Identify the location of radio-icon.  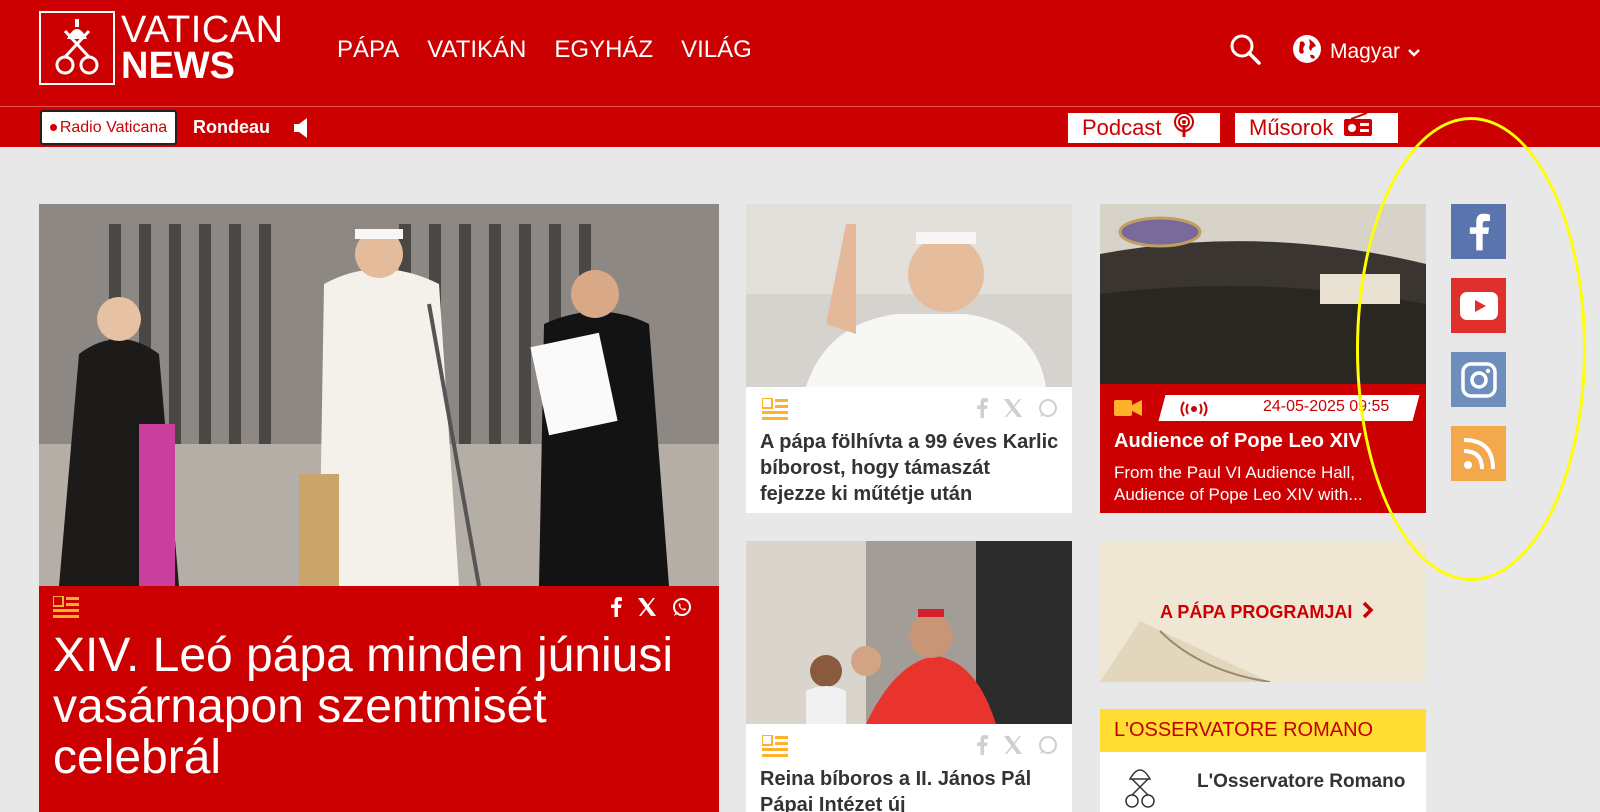
(1358, 127).